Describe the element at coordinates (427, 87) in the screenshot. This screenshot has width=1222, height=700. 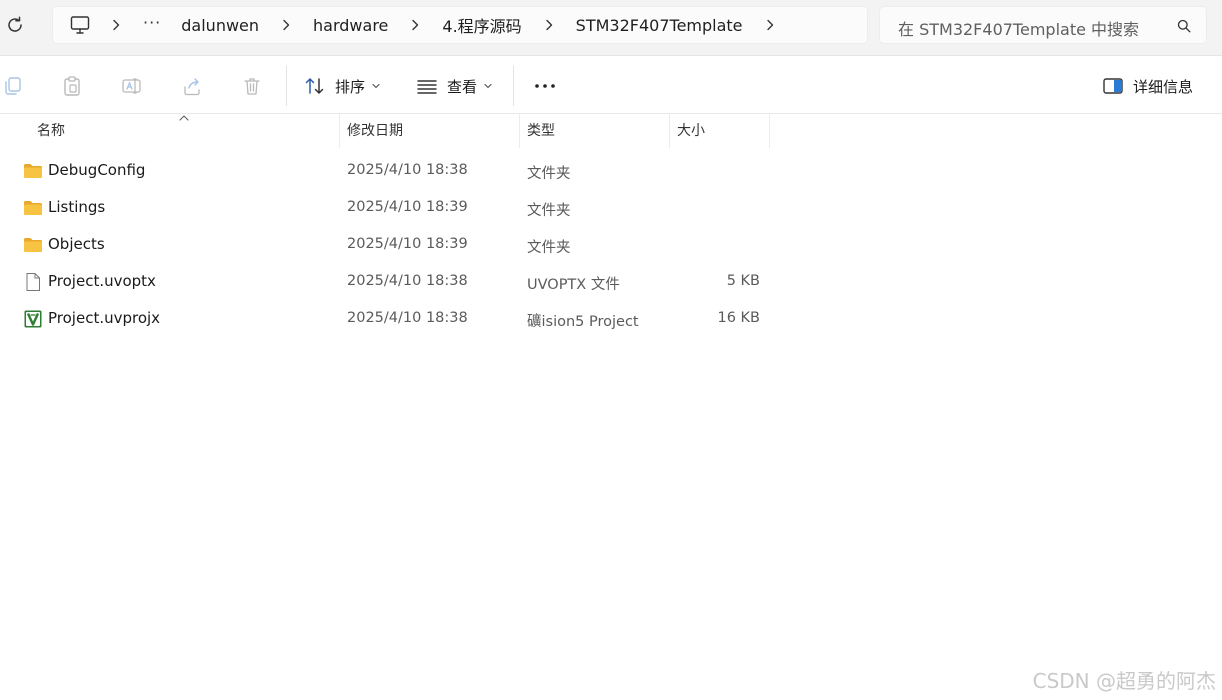
I see `view-list-icon` at that location.